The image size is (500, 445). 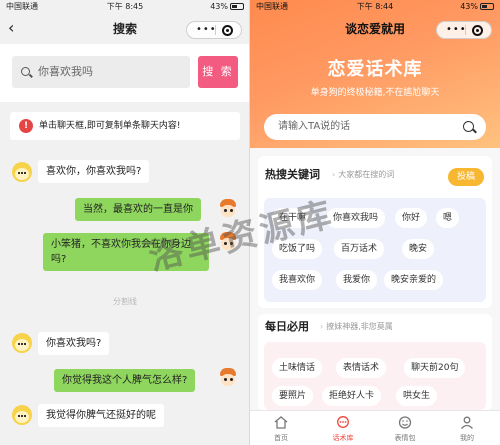 What do you see at coordinates (411, 218) in the screenshot?
I see `keyword-chip: 你好` at bounding box center [411, 218].